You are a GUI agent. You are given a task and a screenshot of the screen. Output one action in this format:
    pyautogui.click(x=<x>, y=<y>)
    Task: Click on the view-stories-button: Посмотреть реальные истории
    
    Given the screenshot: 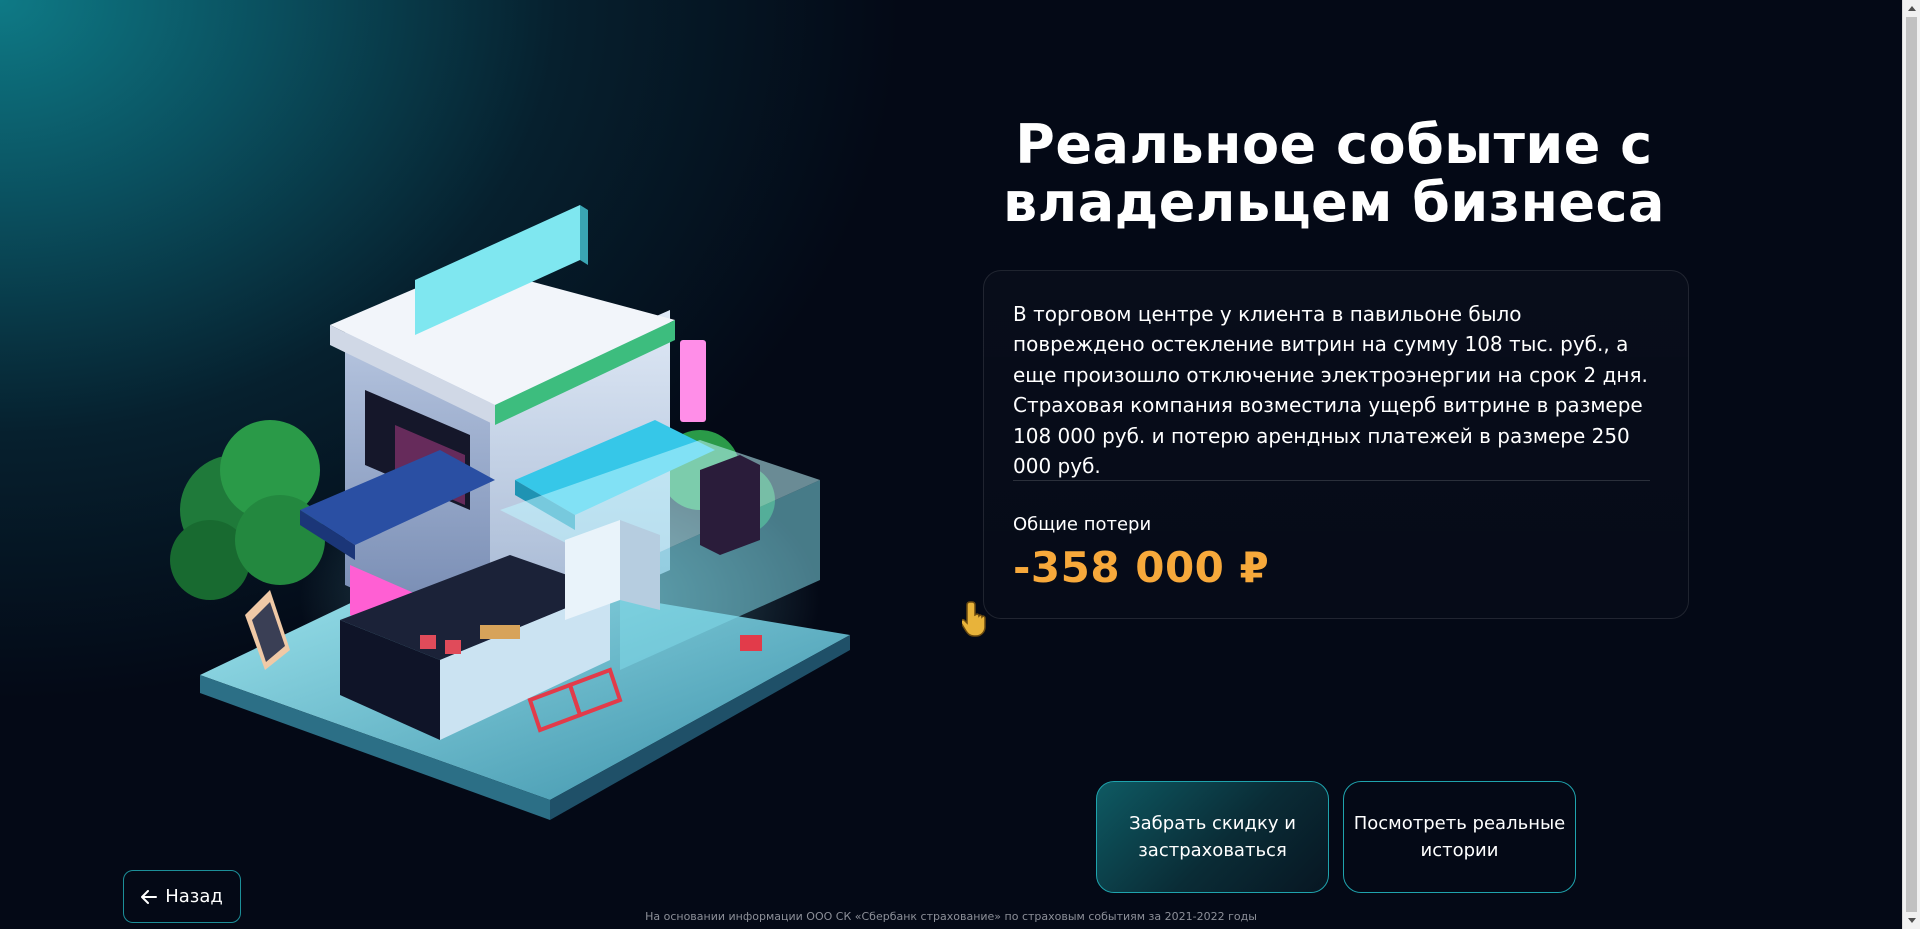 What is the action you would take?
    pyautogui.click(x=1459, y=837)
    